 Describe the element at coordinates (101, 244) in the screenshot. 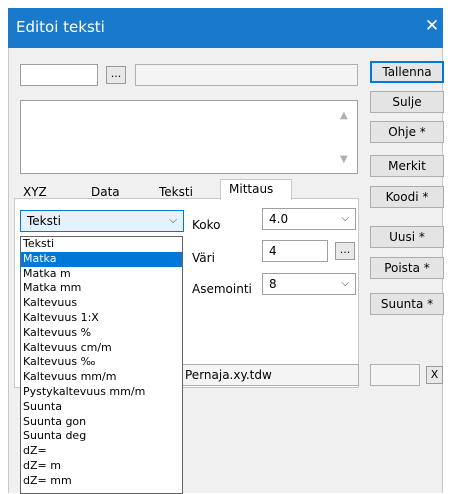

I see `dropdown-item: Teksti` at that location.